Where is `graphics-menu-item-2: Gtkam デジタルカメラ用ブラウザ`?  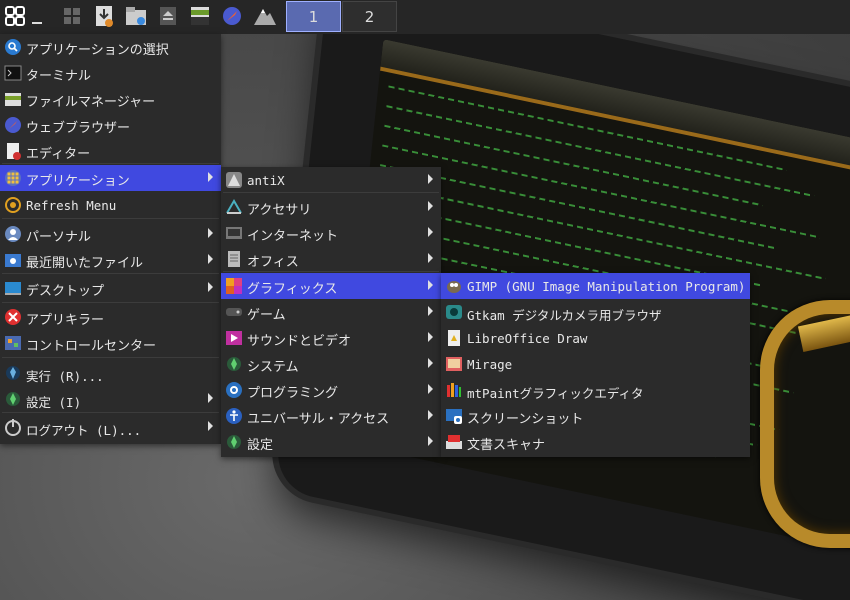 graphics-menu-item-2: Gtkam デジタルカメラ用ブラウザ is located at coordinates (595, 312).